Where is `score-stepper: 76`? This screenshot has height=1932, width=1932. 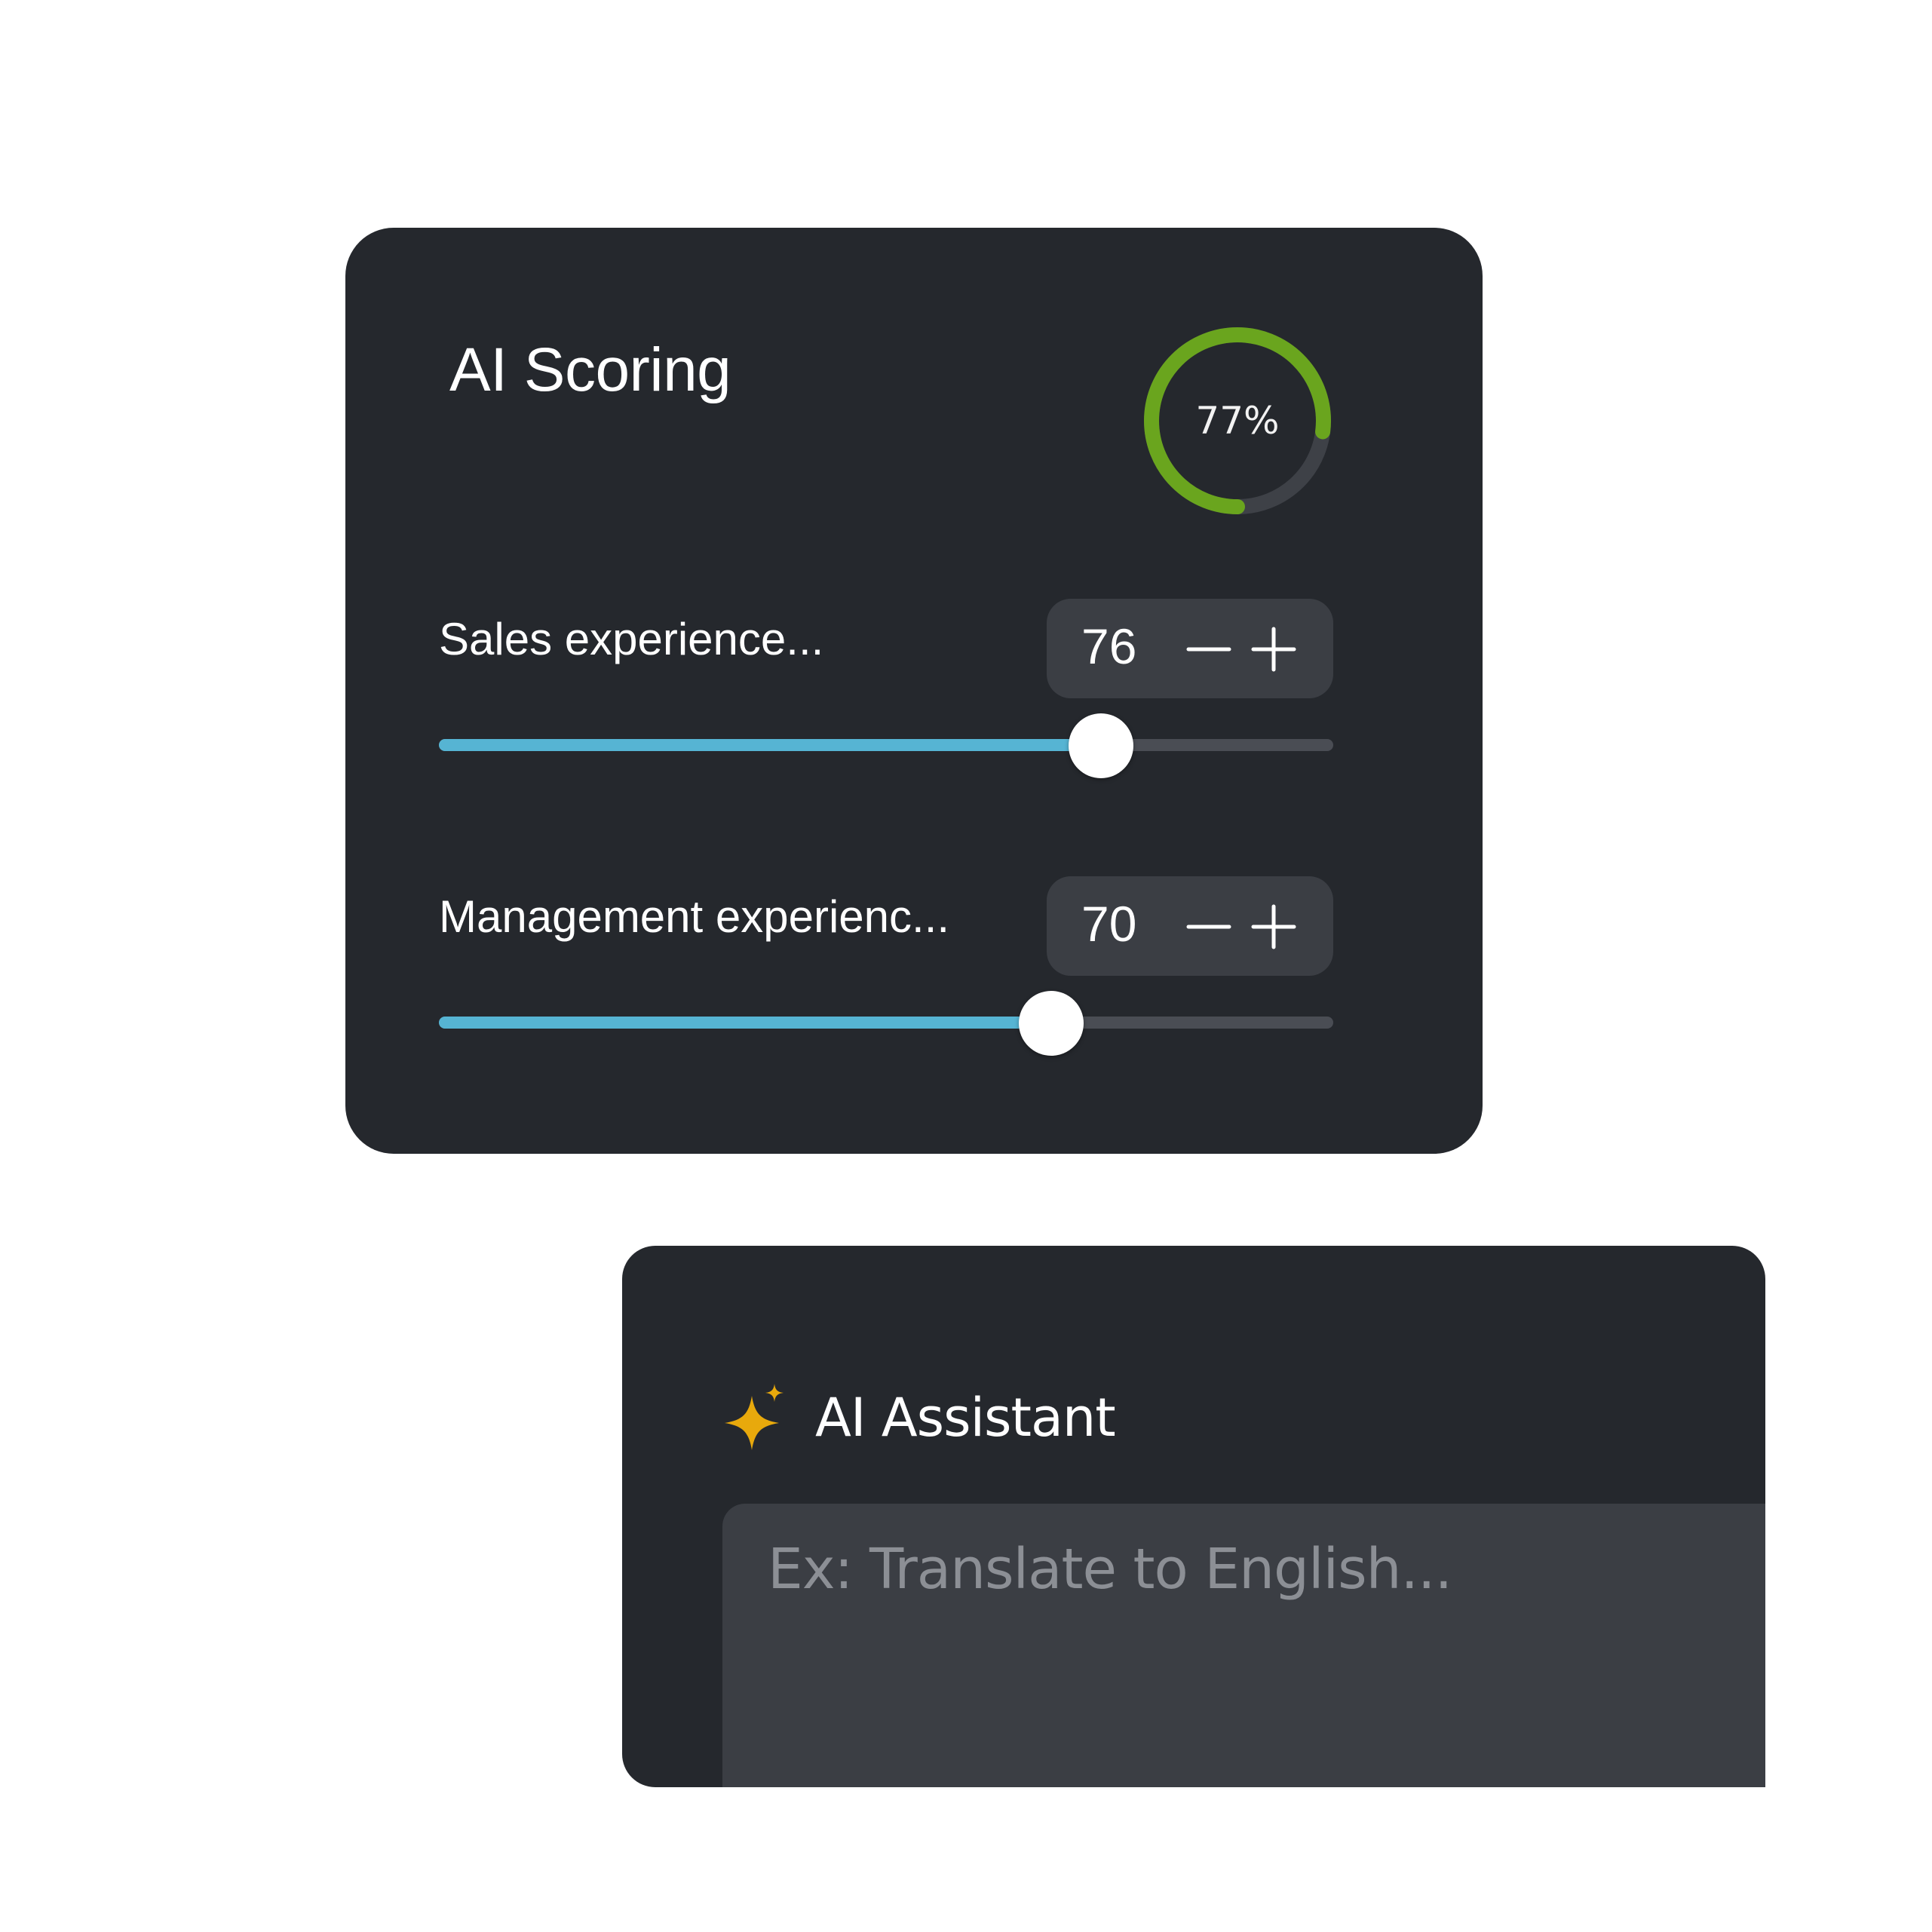 score-stepper: 76 is located at coordinates (1190, 648).